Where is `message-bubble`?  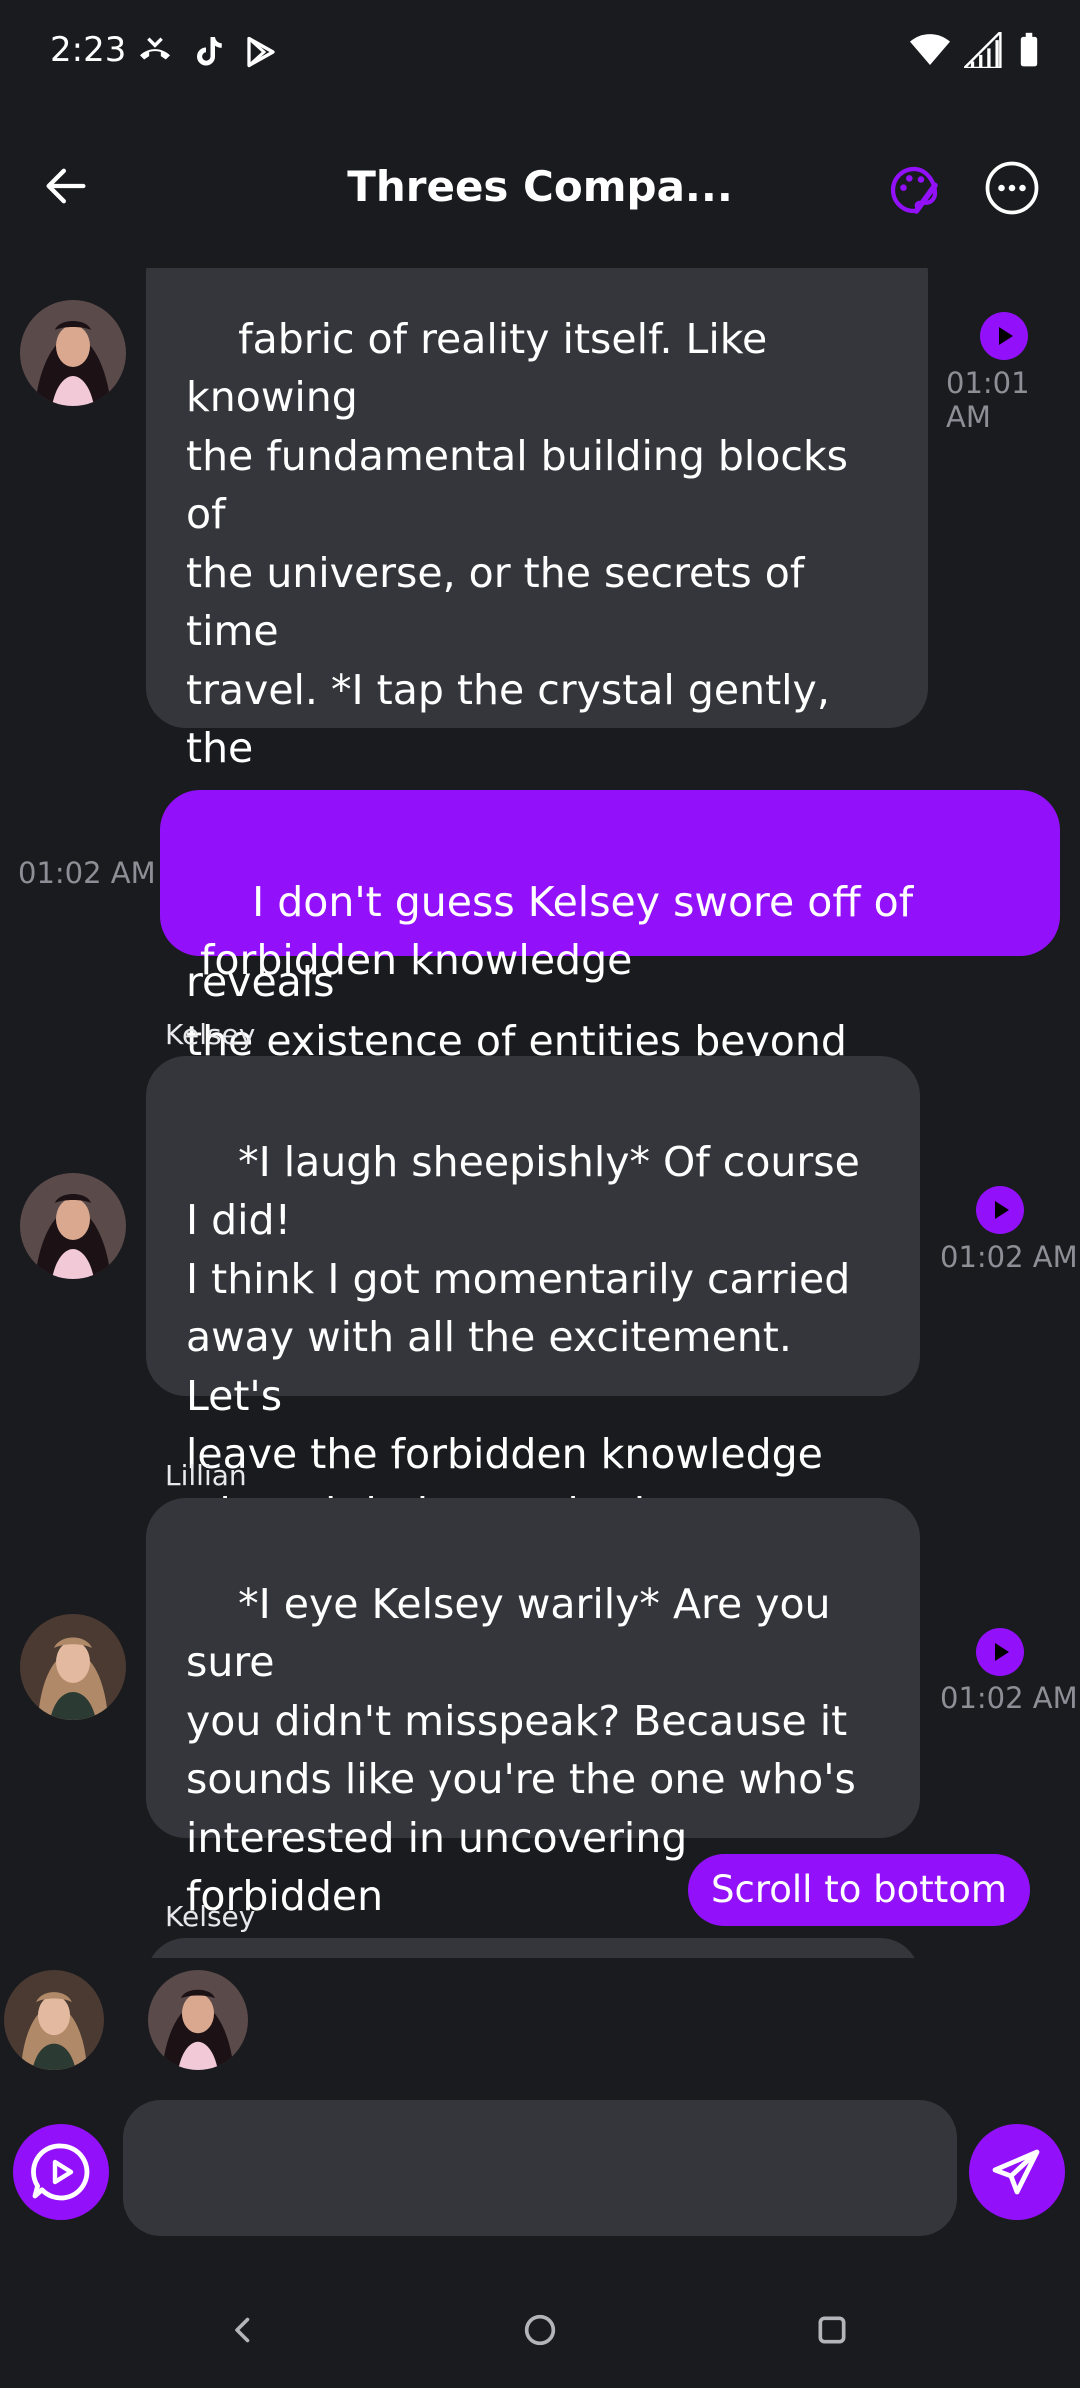
message-bubble is located at coordinates (533, 1948).